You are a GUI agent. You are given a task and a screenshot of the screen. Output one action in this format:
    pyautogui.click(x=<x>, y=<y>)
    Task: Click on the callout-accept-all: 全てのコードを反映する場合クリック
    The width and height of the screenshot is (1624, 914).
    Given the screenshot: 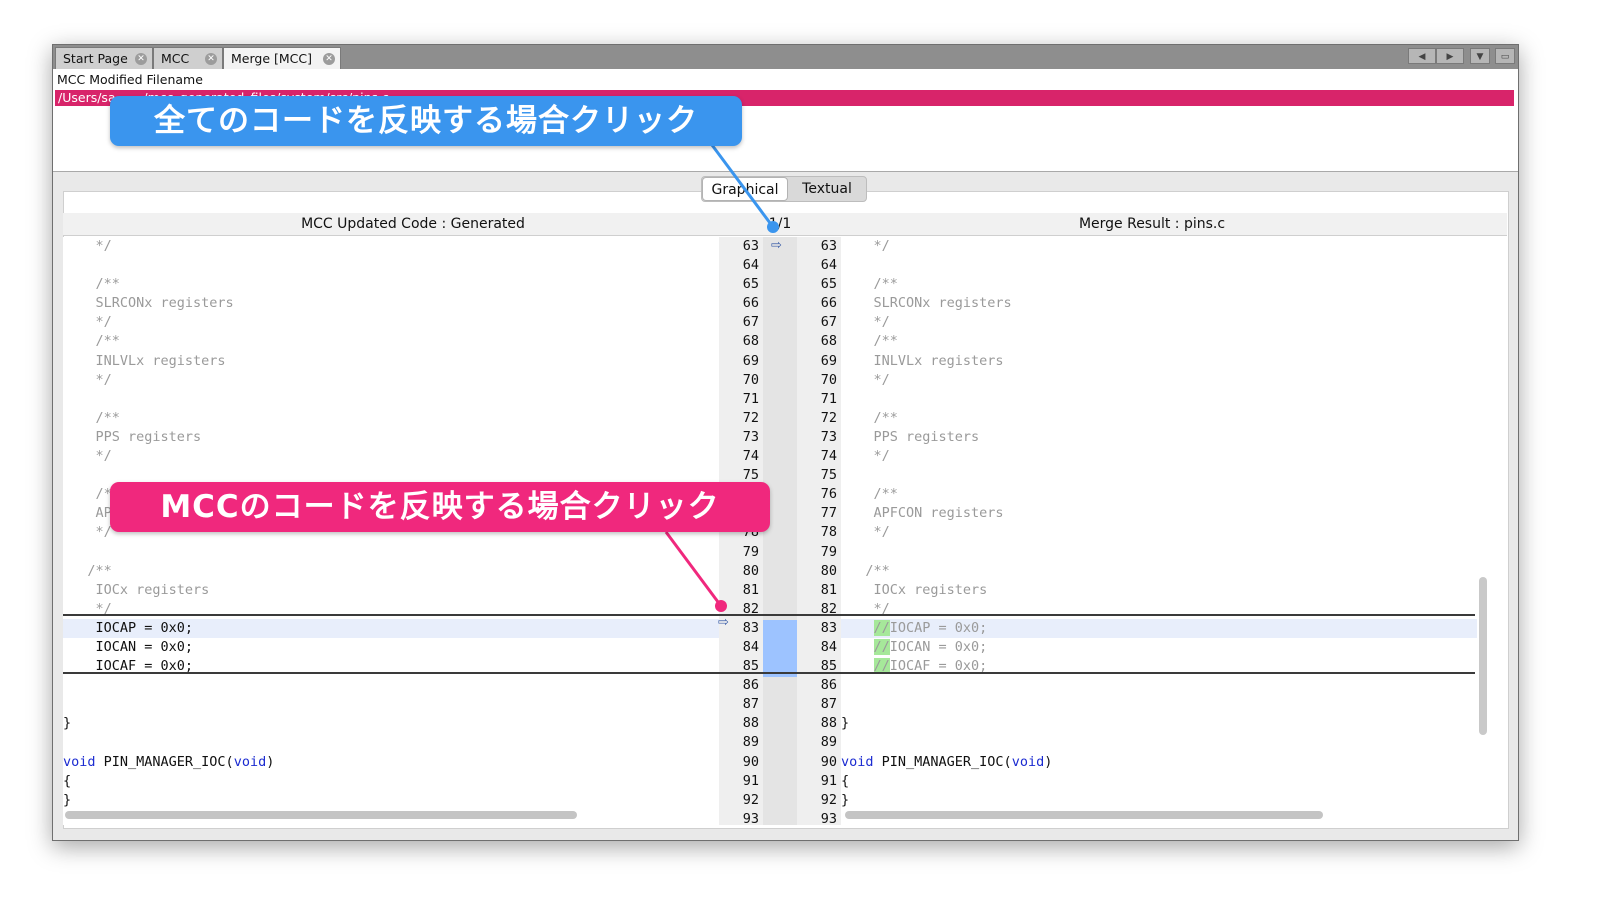 What is the action you would take?
    pyautogui.click(x=426, y=121)
    